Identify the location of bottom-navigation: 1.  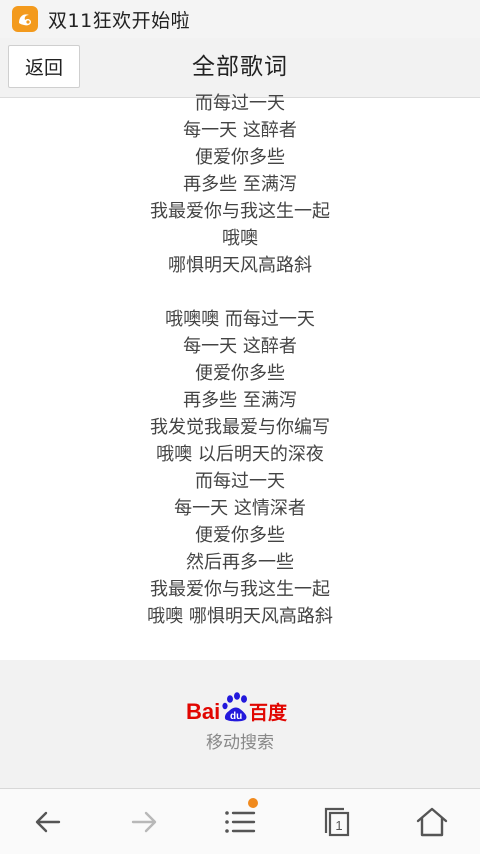
(240, 821).